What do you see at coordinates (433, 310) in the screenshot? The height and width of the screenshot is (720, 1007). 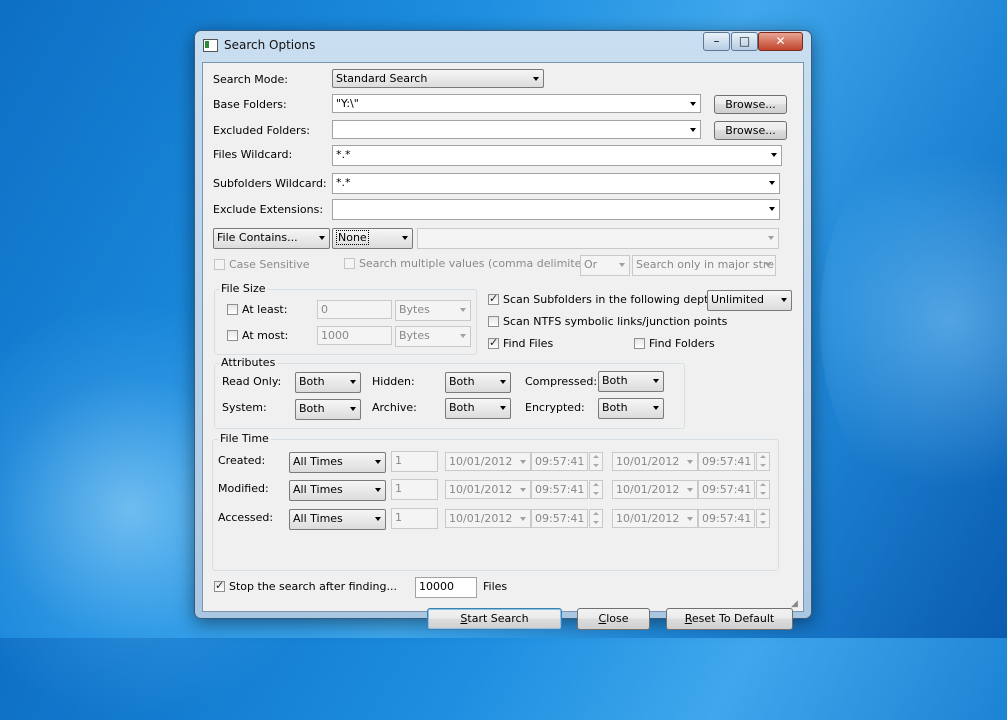 I see `at-least-unit-select: Bytes` at bounding box center [433, 310].